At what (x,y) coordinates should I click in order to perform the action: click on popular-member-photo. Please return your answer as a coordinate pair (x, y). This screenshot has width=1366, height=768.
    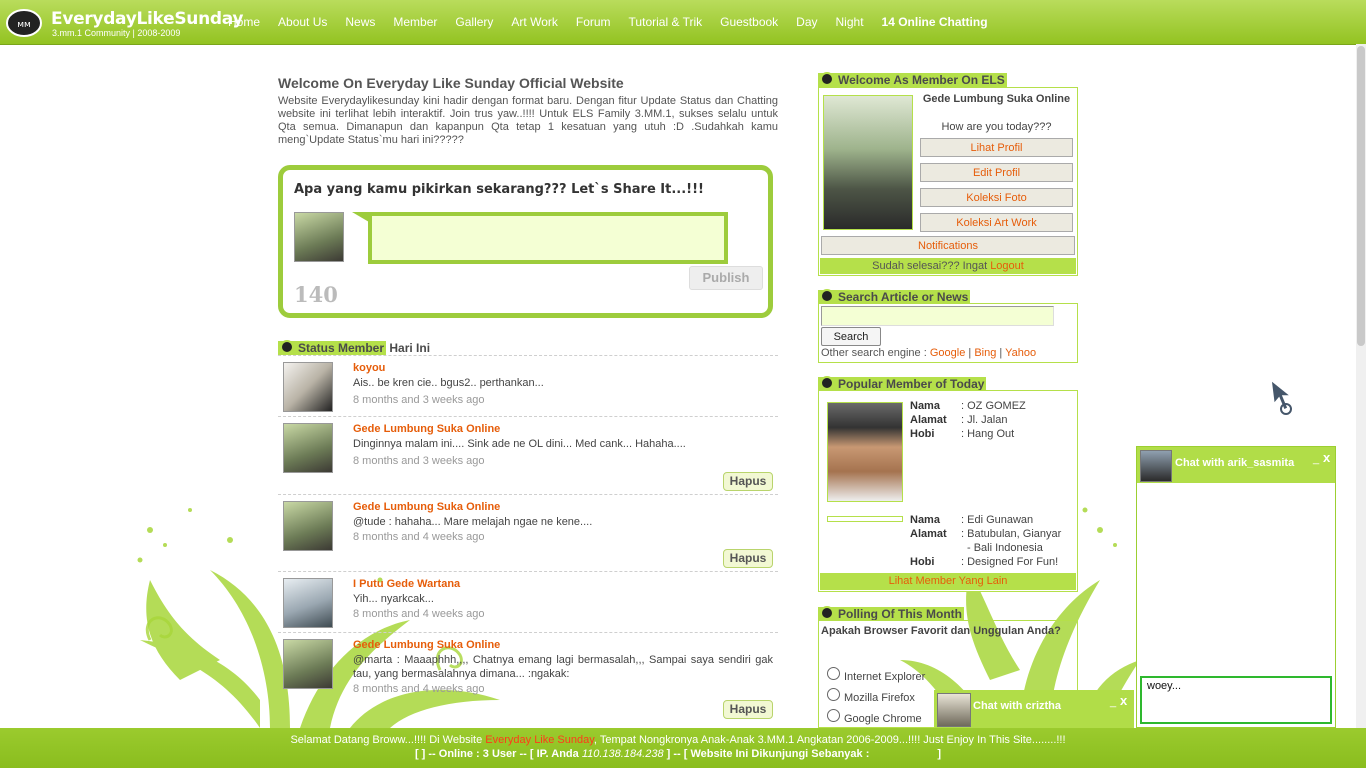
    Looking at the image, I should click on (865, 452).